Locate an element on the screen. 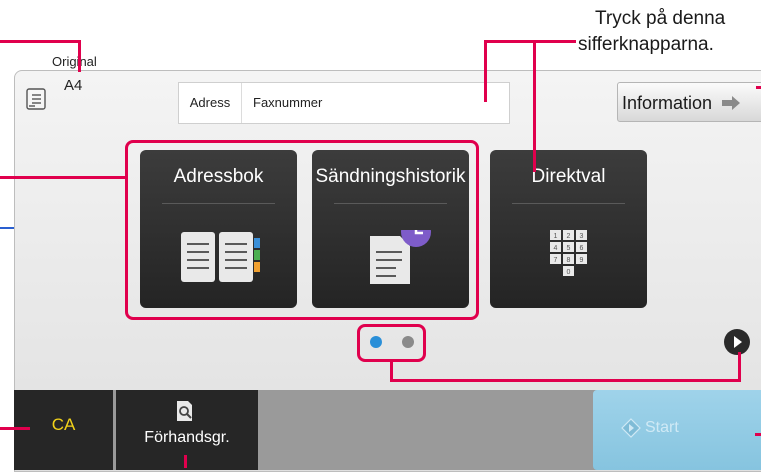  preview-label: Förhandsgr. is located at coordinates (187, 437).